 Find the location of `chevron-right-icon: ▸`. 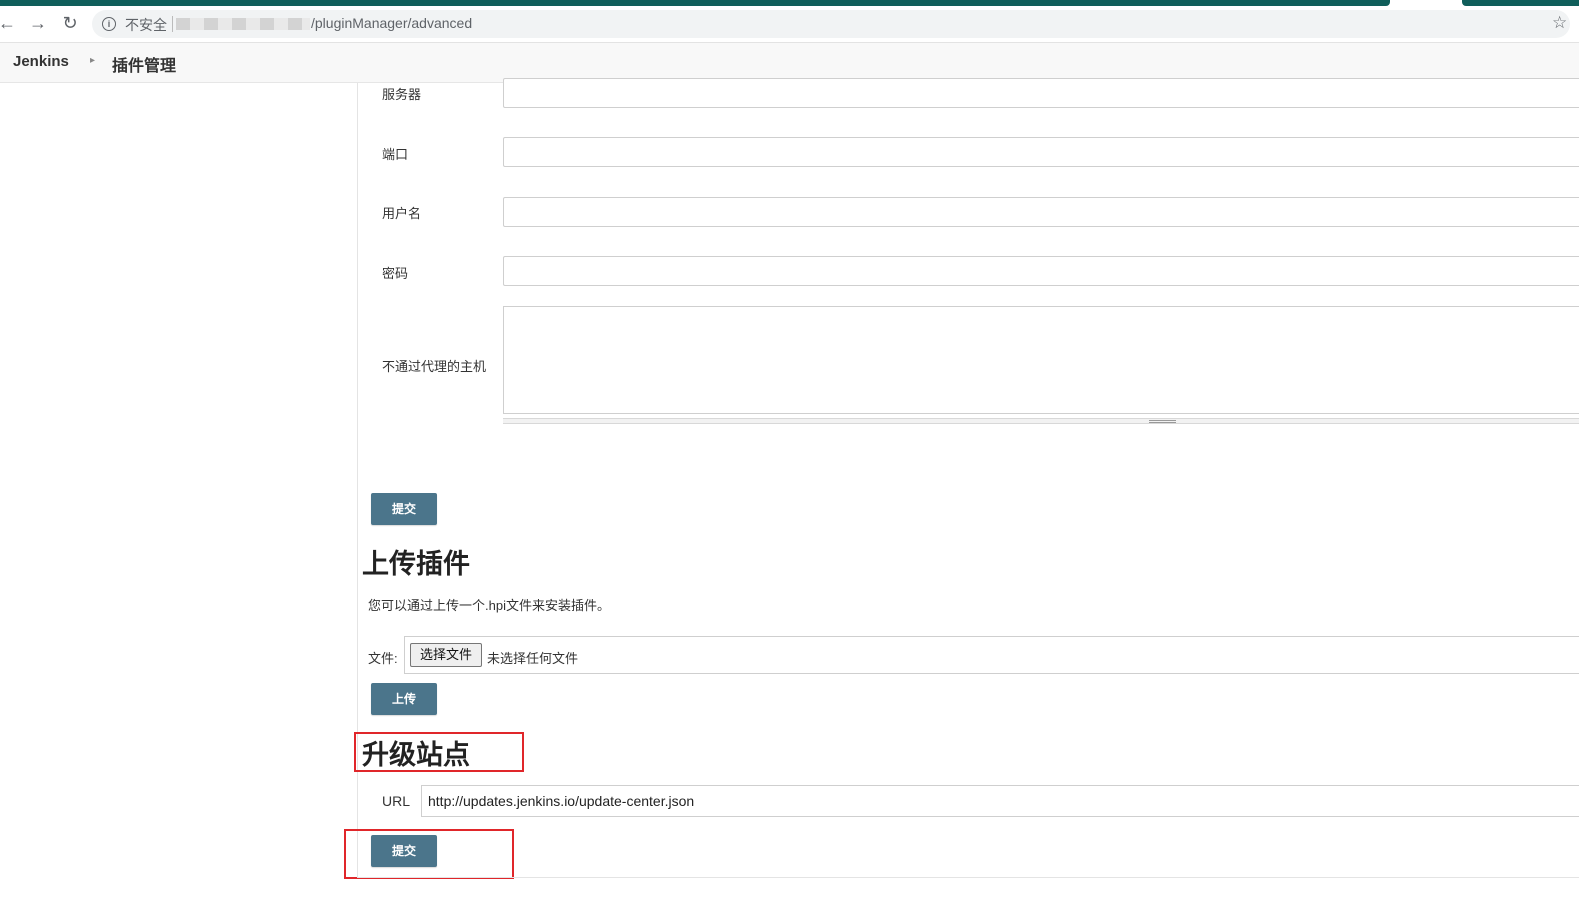

chevron-right-icon: ▸ is located at coordinates (93, 60).